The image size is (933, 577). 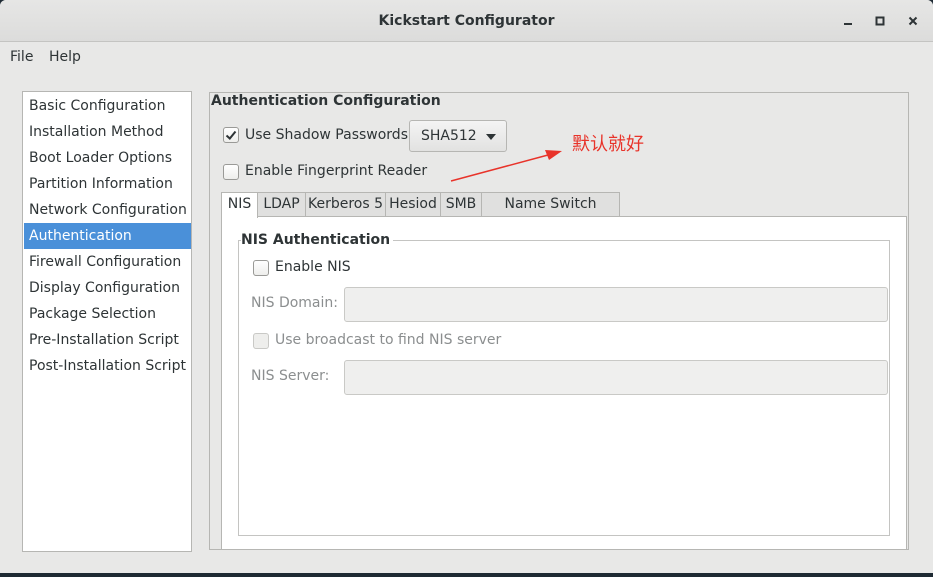 What do you see at coordinates (107, 340) in the screenshot?
I see `sidebar-item-pre-installation-script: Pre-Installation Script` at bounding box center [107, 340].